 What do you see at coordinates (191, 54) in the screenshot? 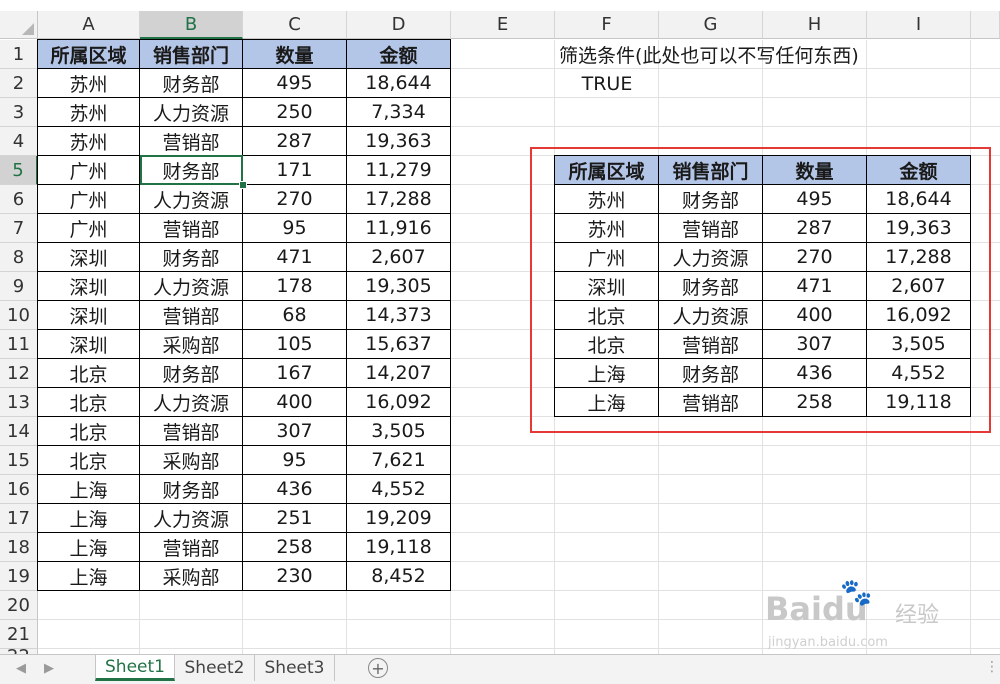
I see `src-header-1: 销售部门` at bounding box center [191, 54].